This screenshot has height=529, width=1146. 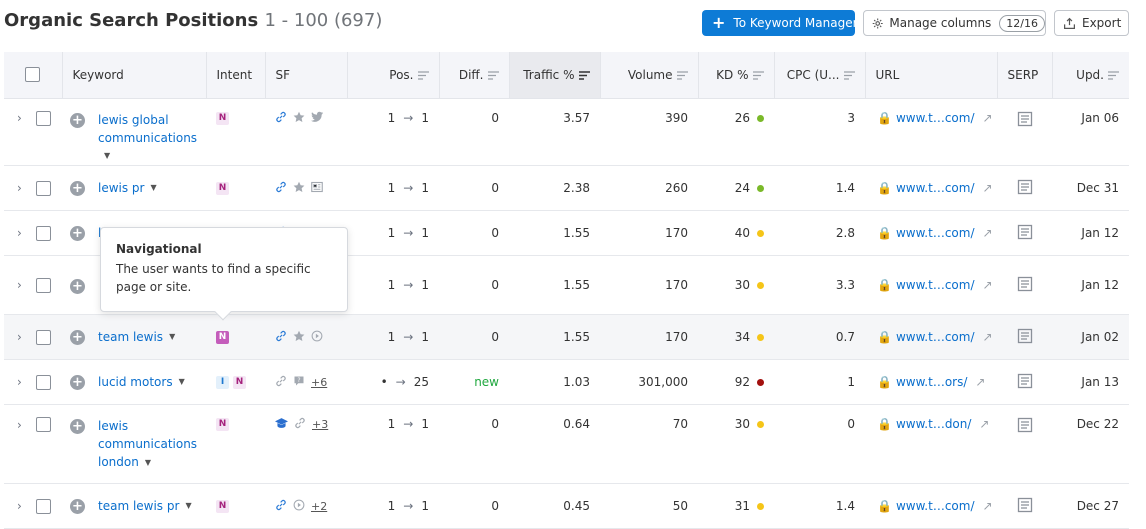 I want to click on keyword-link: lewis global communications▼, so click(x=149, y=138).